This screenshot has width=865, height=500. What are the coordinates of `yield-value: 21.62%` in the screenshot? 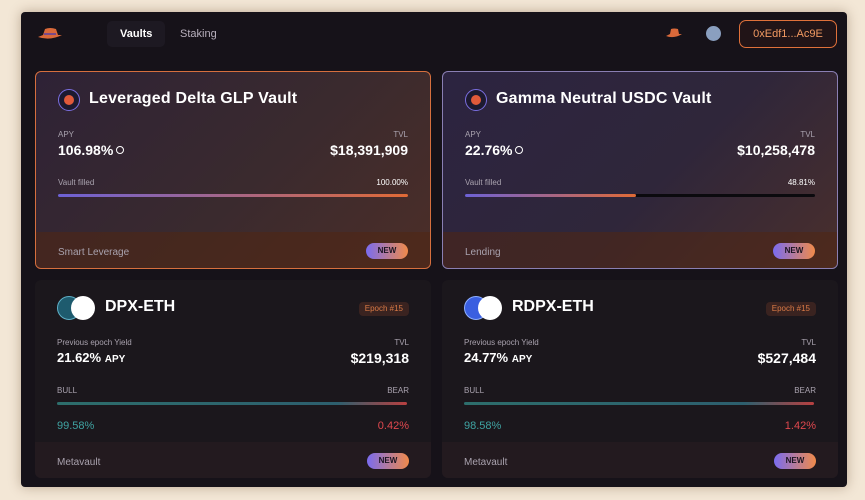 It's located at (79, 357).